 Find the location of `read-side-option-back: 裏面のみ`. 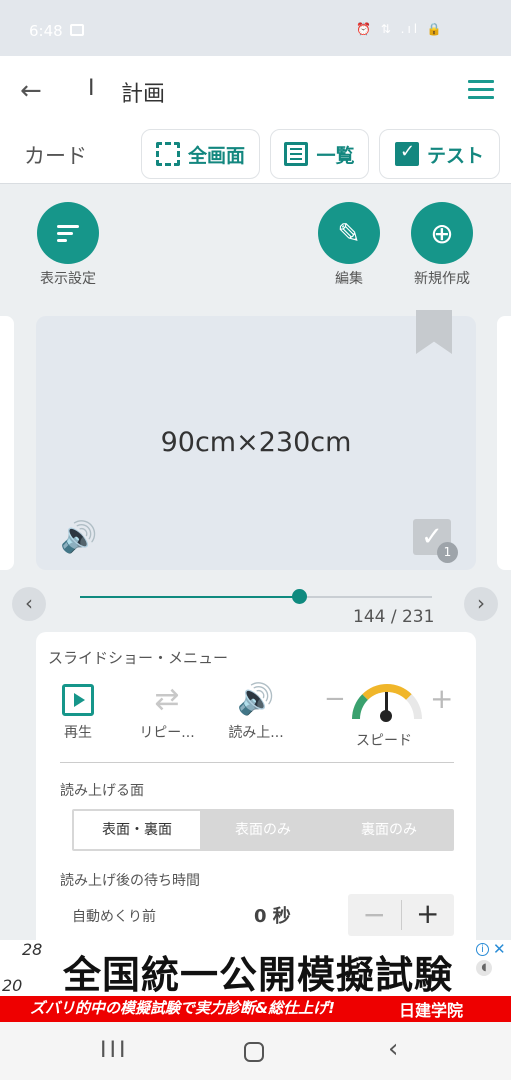

read-side-option-back: 裏面のみ is located at coordinates (389, 830).